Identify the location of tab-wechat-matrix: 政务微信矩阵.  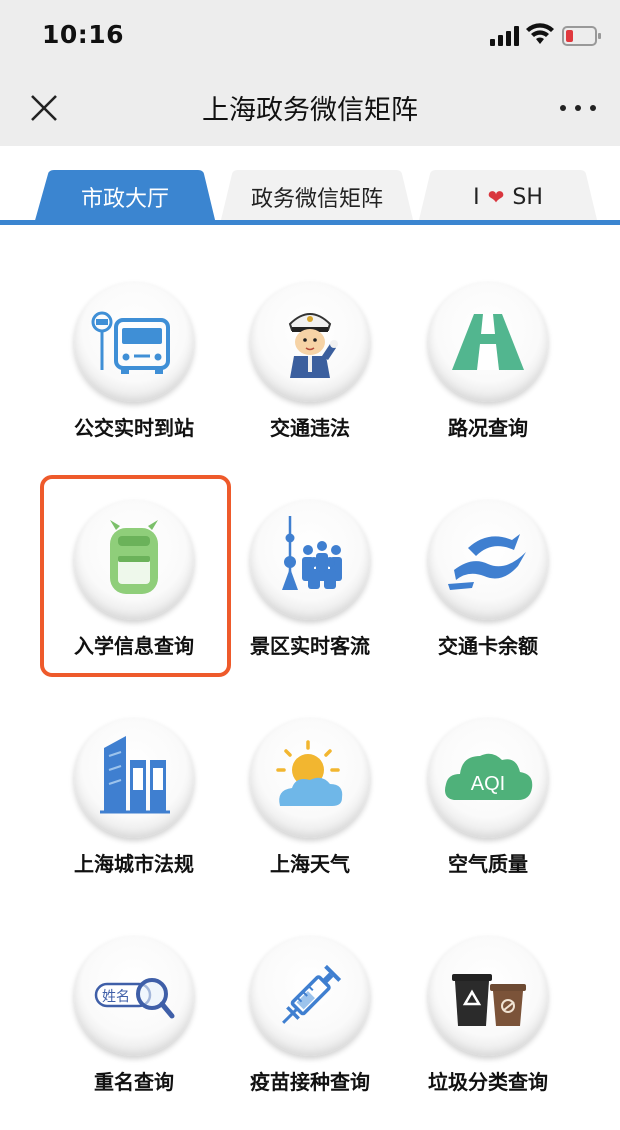
(317, 197).